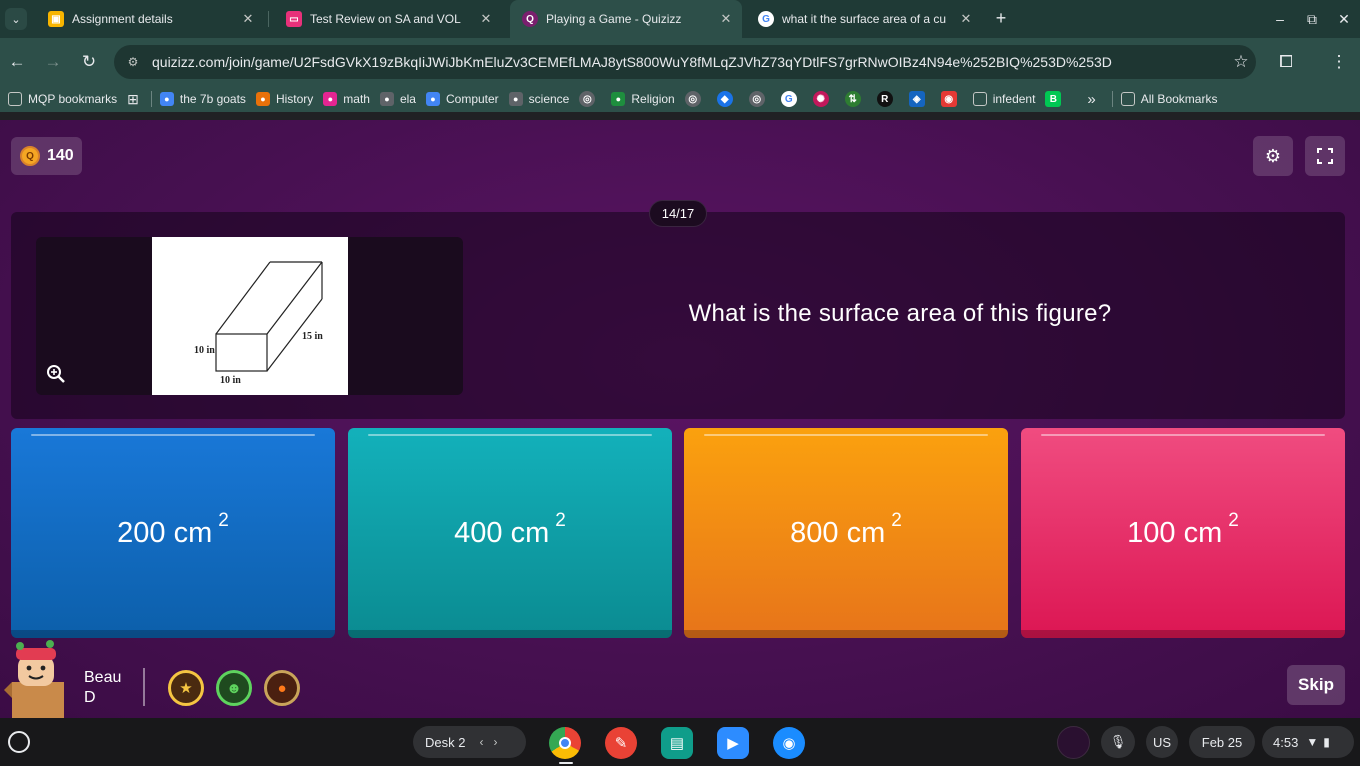 Image resolution: width=1360 pixels, height=766 pixels. I want to click on apps-grid-icon: ⊞, so click(133, 99).